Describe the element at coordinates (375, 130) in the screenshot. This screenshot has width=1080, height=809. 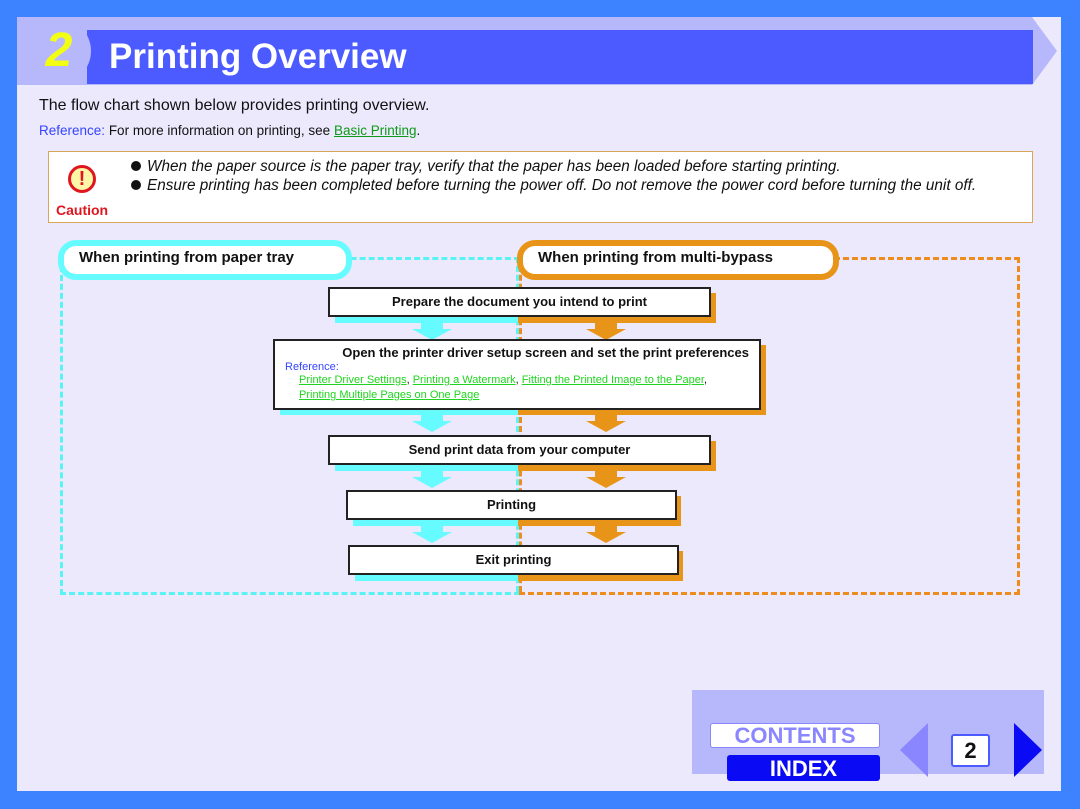
I see `basic-printing-link: Basic Printing` at that location.